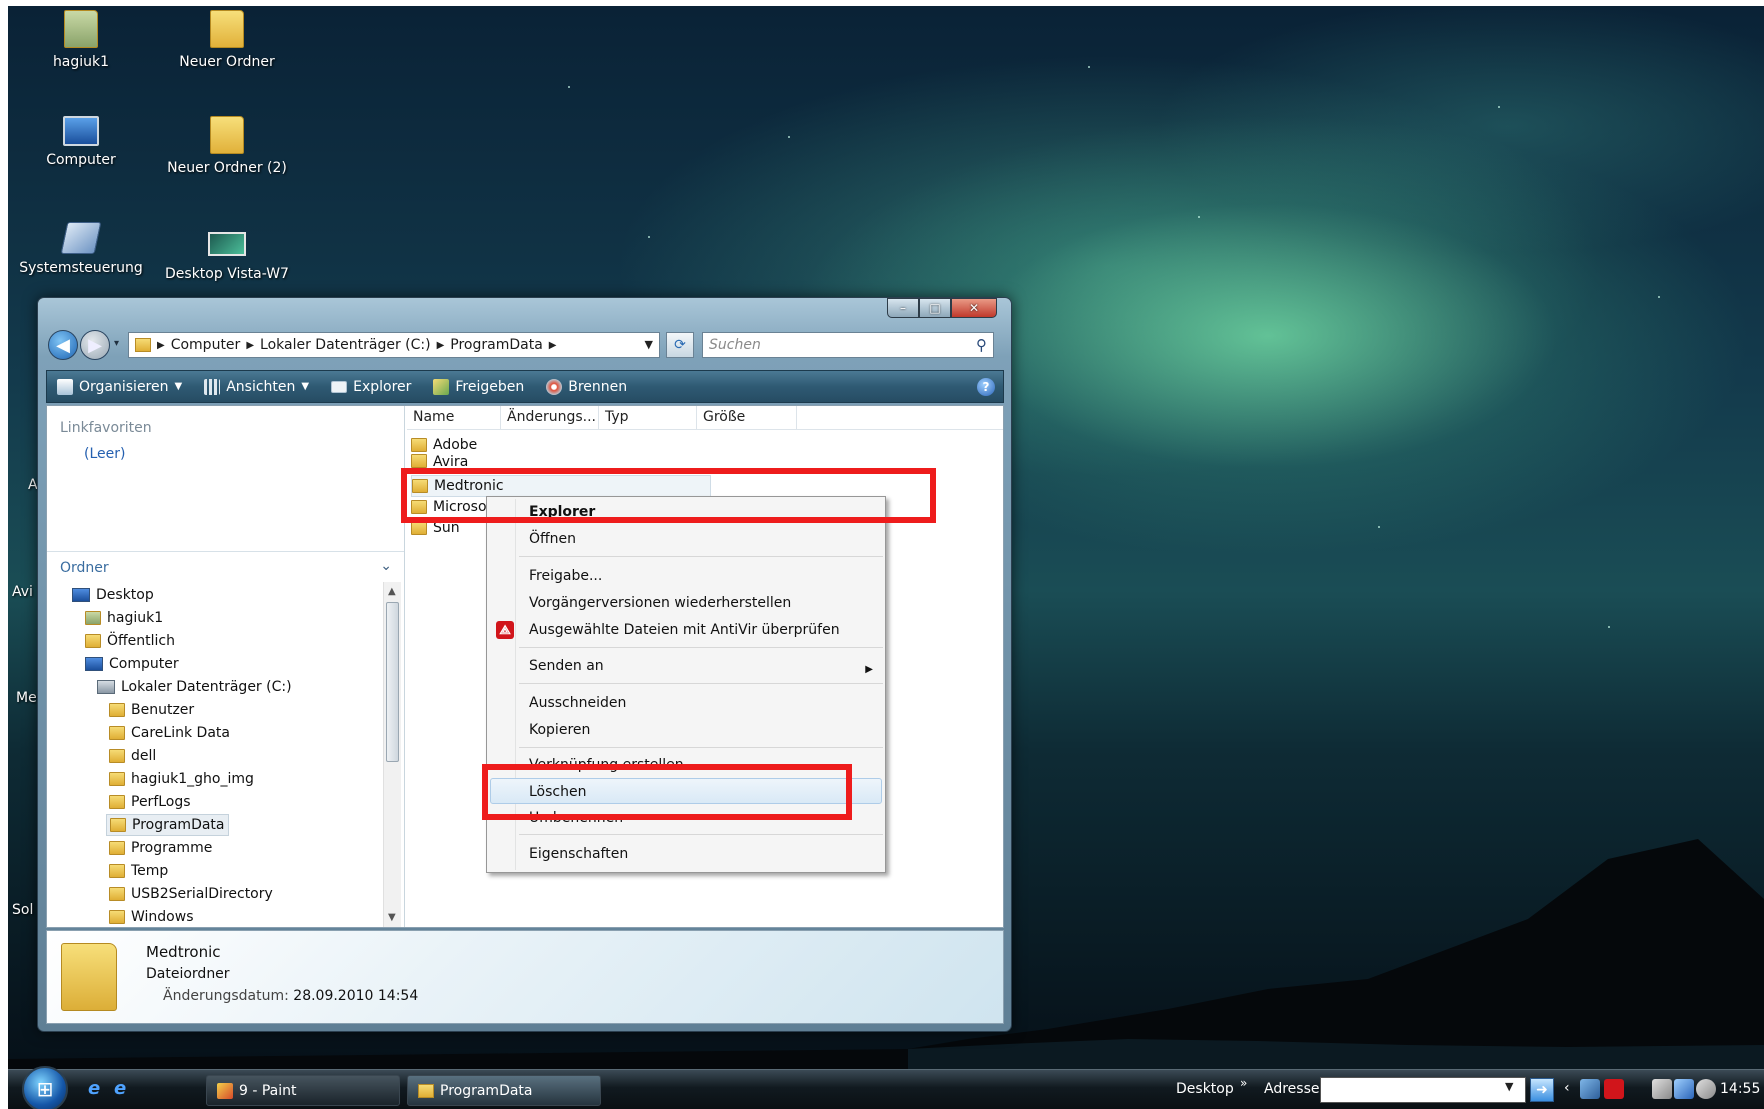 This screenshot has width=1764, height=1109. What do you see at coordinates (1706, 1089) in the screenshot?
I see `volume-icon` at bounding box center [1706, 1089].